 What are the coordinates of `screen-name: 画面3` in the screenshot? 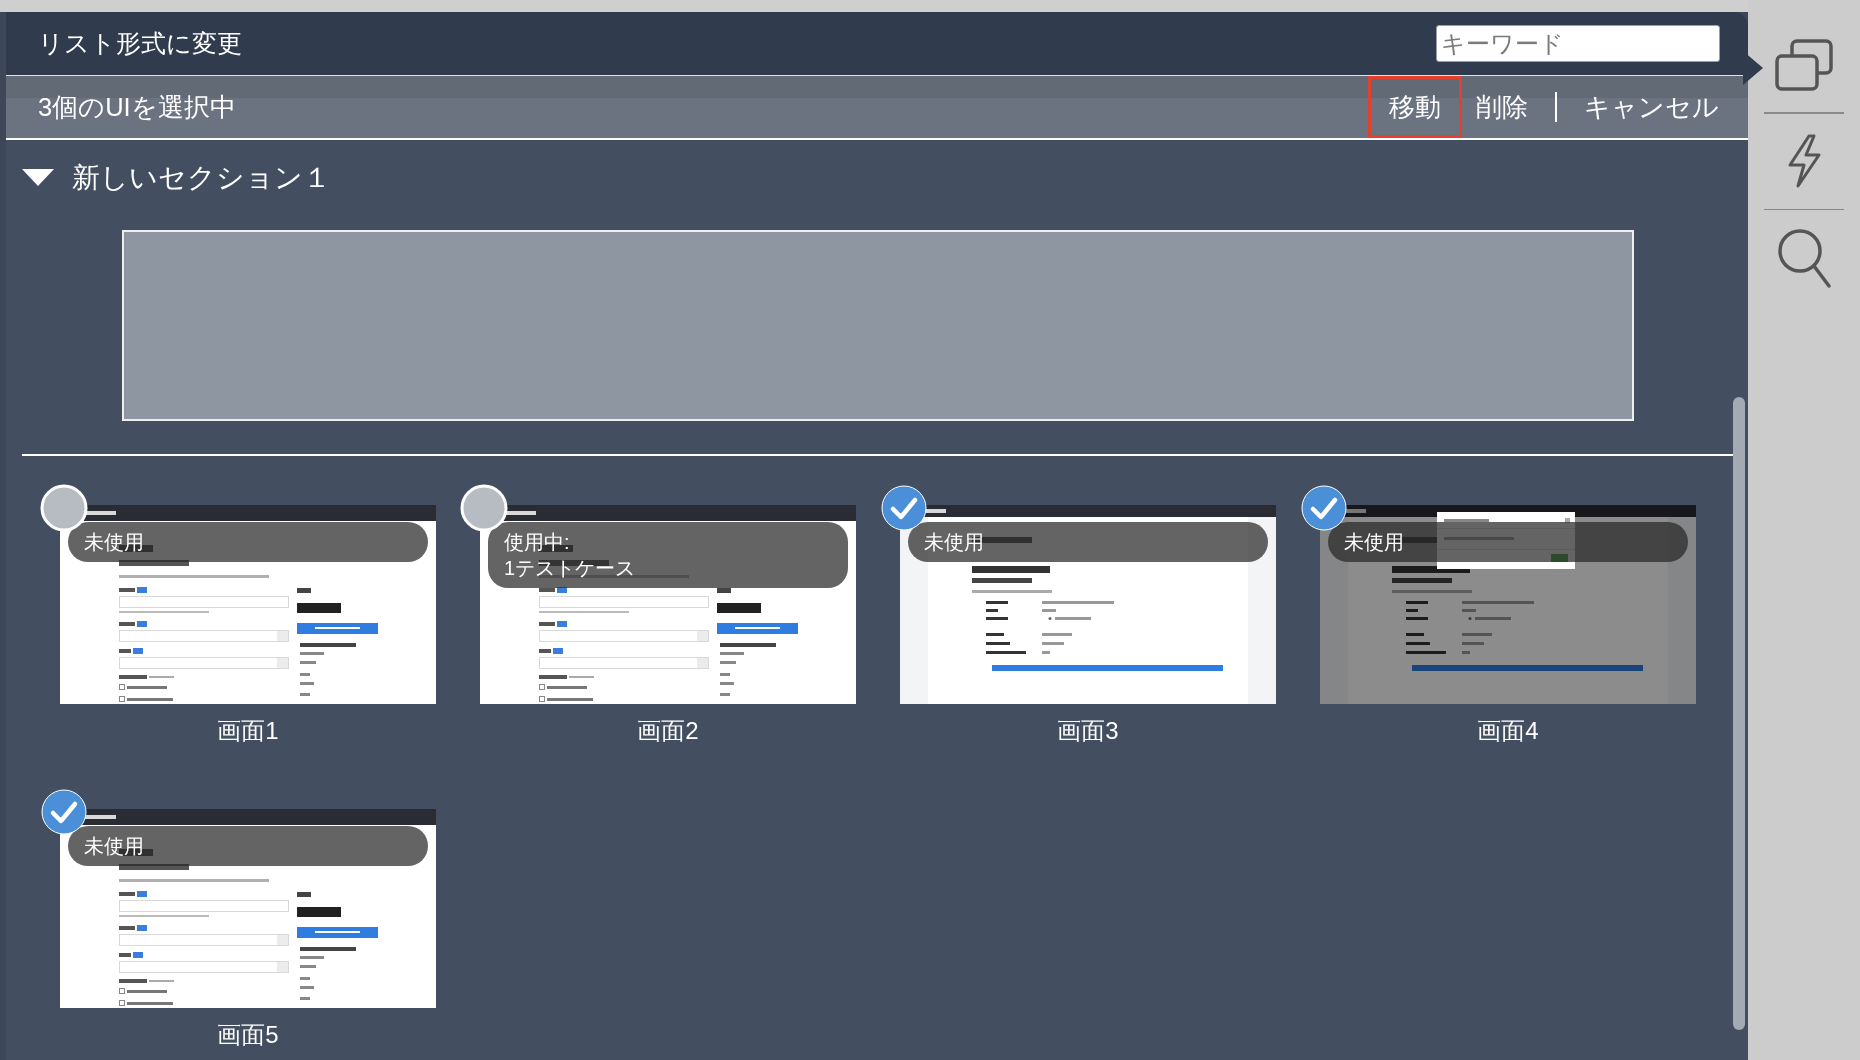 It's located at (1088, 731).